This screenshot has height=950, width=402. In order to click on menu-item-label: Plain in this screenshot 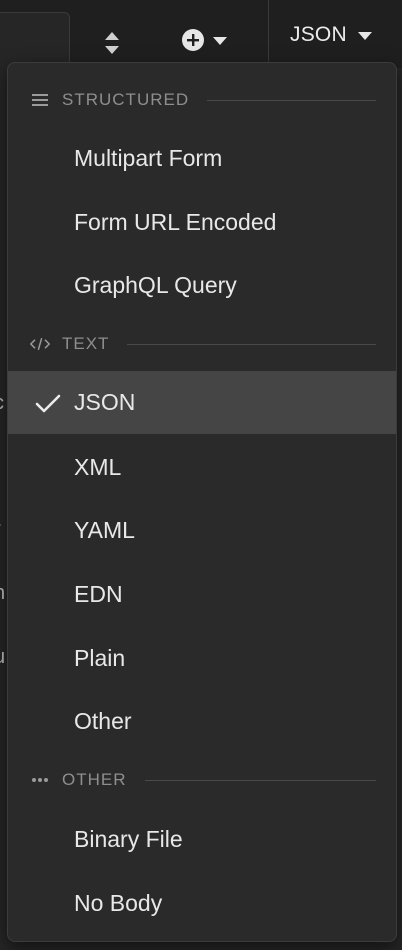, I will do `click(100, 658)`.